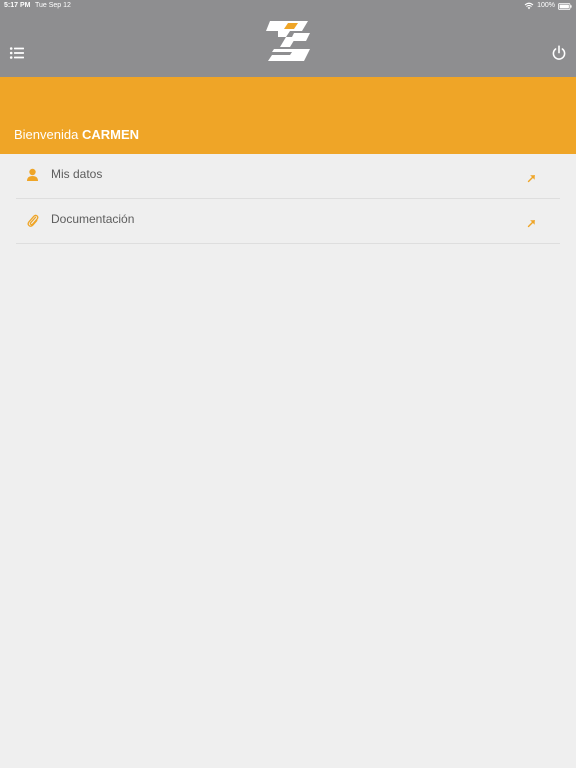  I want to click on battery-percent: 100%, so click(546, 5).